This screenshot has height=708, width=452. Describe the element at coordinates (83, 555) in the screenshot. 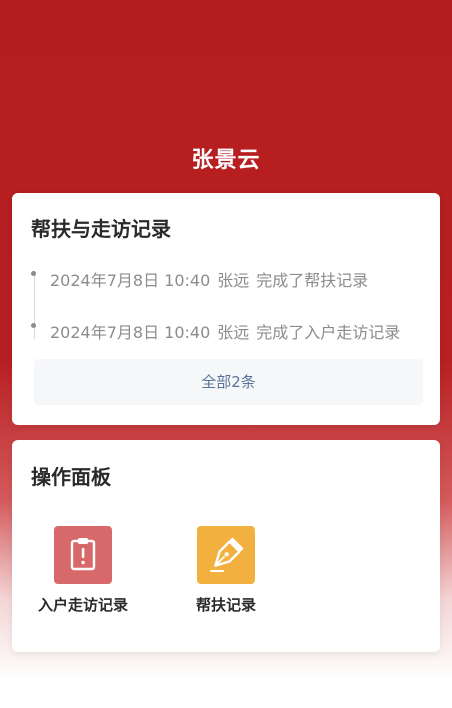

I see `clipboard-alert-icon` at that location.